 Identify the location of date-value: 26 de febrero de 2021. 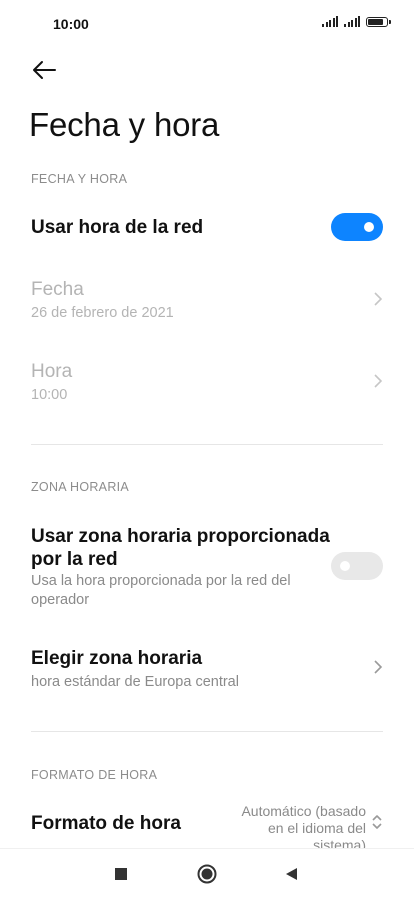
(102, 313).